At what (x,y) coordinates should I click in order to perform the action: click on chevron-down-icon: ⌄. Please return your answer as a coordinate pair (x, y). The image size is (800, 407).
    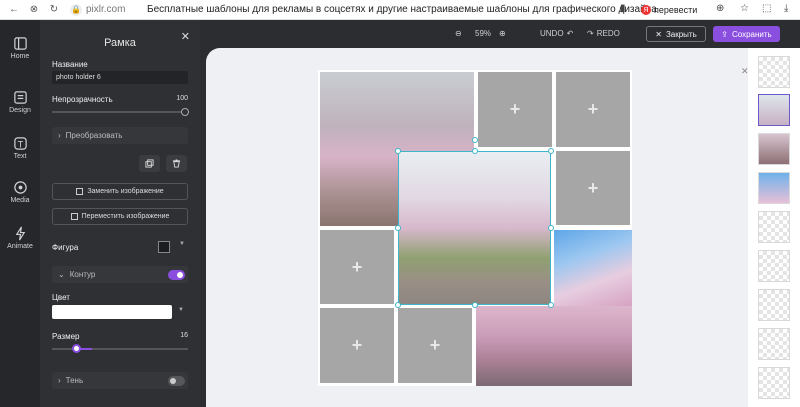
    Looking at the image, I should click on (61, 274).